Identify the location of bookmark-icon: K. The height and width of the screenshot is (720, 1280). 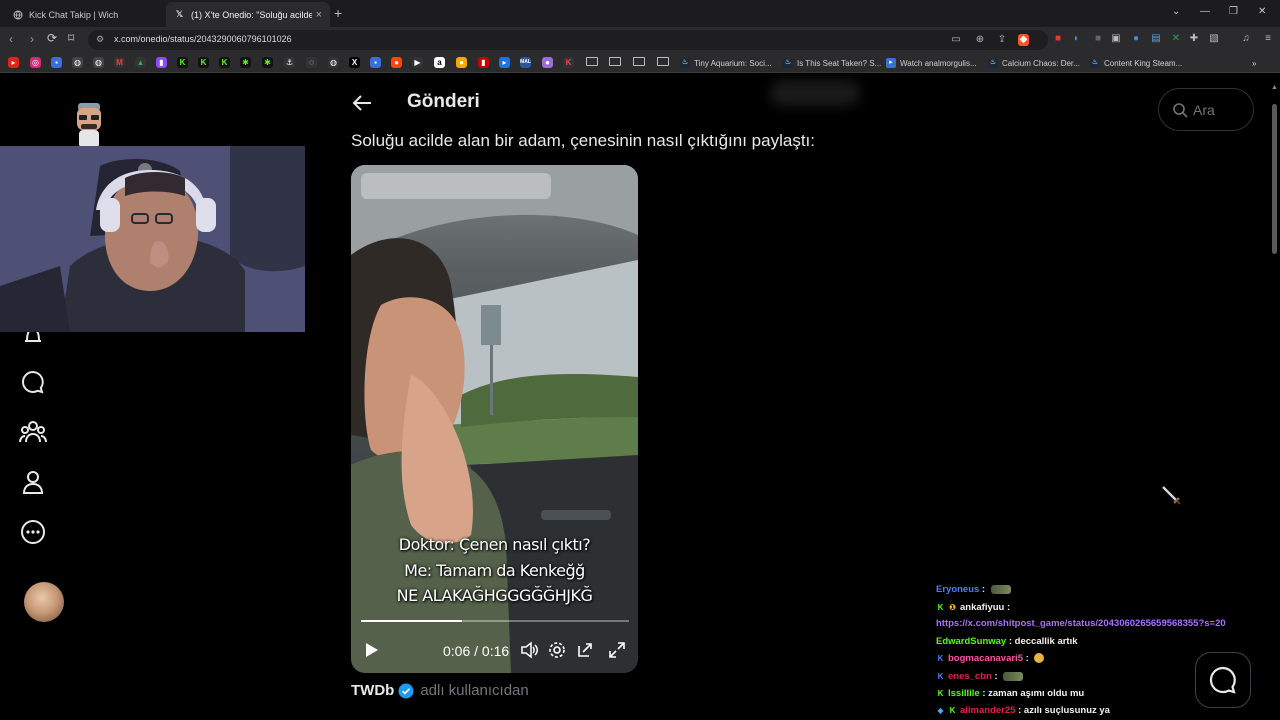
(568, 62).